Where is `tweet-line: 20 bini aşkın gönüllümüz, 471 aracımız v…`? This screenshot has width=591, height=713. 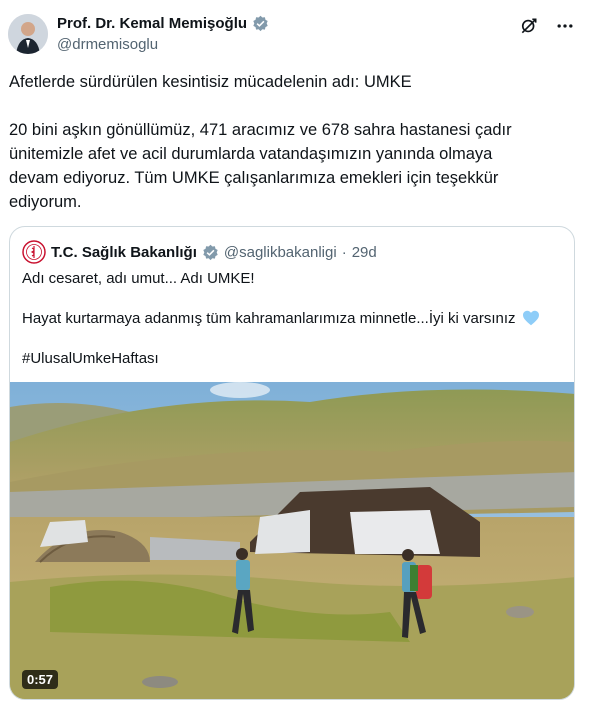 tweet-line: 20 bini aşkın gönüllümüz, 471 aracımız v… is located at coordinates (260, 130).